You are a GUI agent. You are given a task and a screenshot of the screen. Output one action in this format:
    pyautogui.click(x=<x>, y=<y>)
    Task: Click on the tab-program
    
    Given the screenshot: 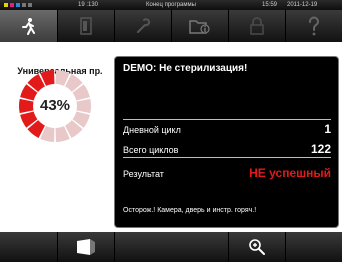 What is the action you would take?
    pyautogui.click(x=29, y=26)
    